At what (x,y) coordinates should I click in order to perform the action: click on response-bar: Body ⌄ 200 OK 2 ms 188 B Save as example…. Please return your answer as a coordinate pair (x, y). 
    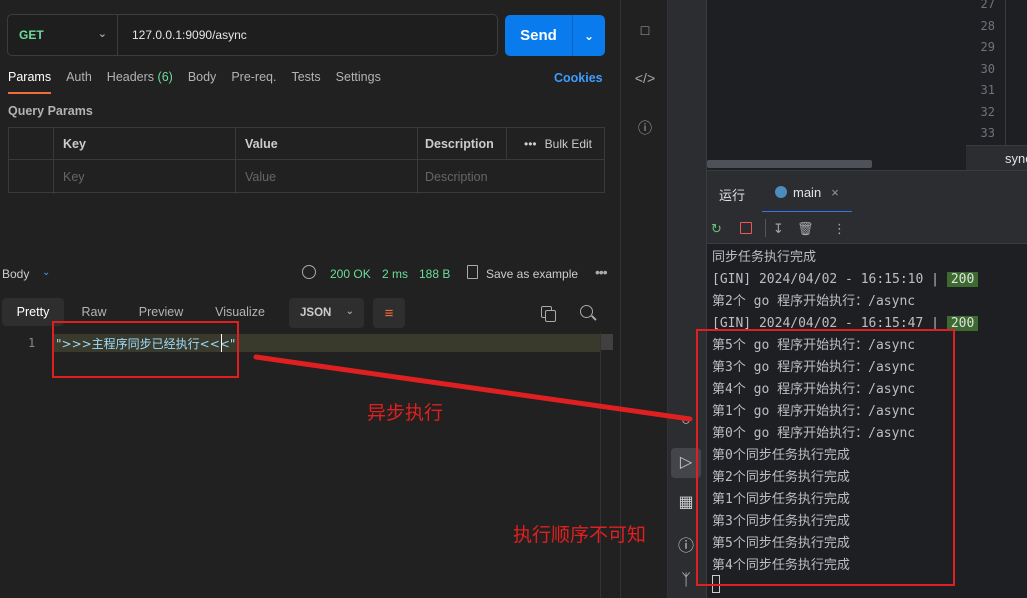
    Looking at the image, I should click on (310, 274).